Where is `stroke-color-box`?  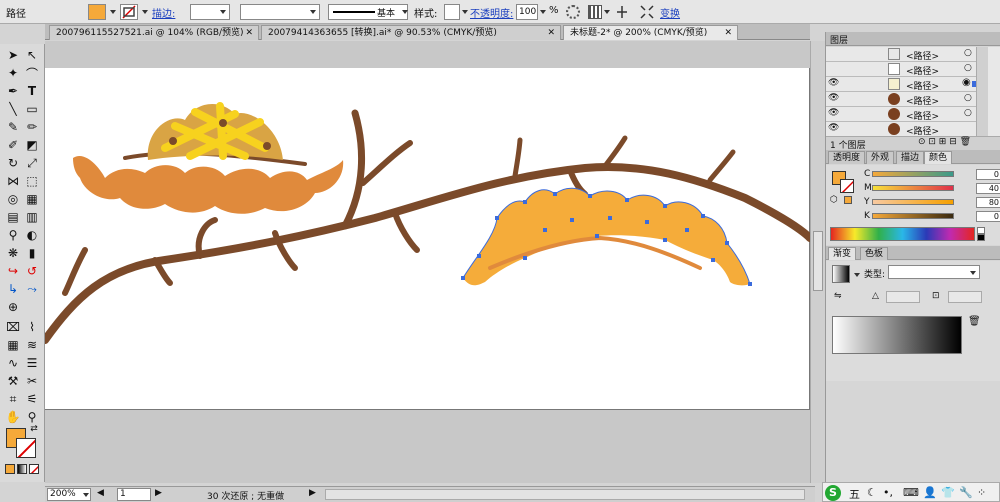 stroke-color-box is located at coordinates (26, 448).